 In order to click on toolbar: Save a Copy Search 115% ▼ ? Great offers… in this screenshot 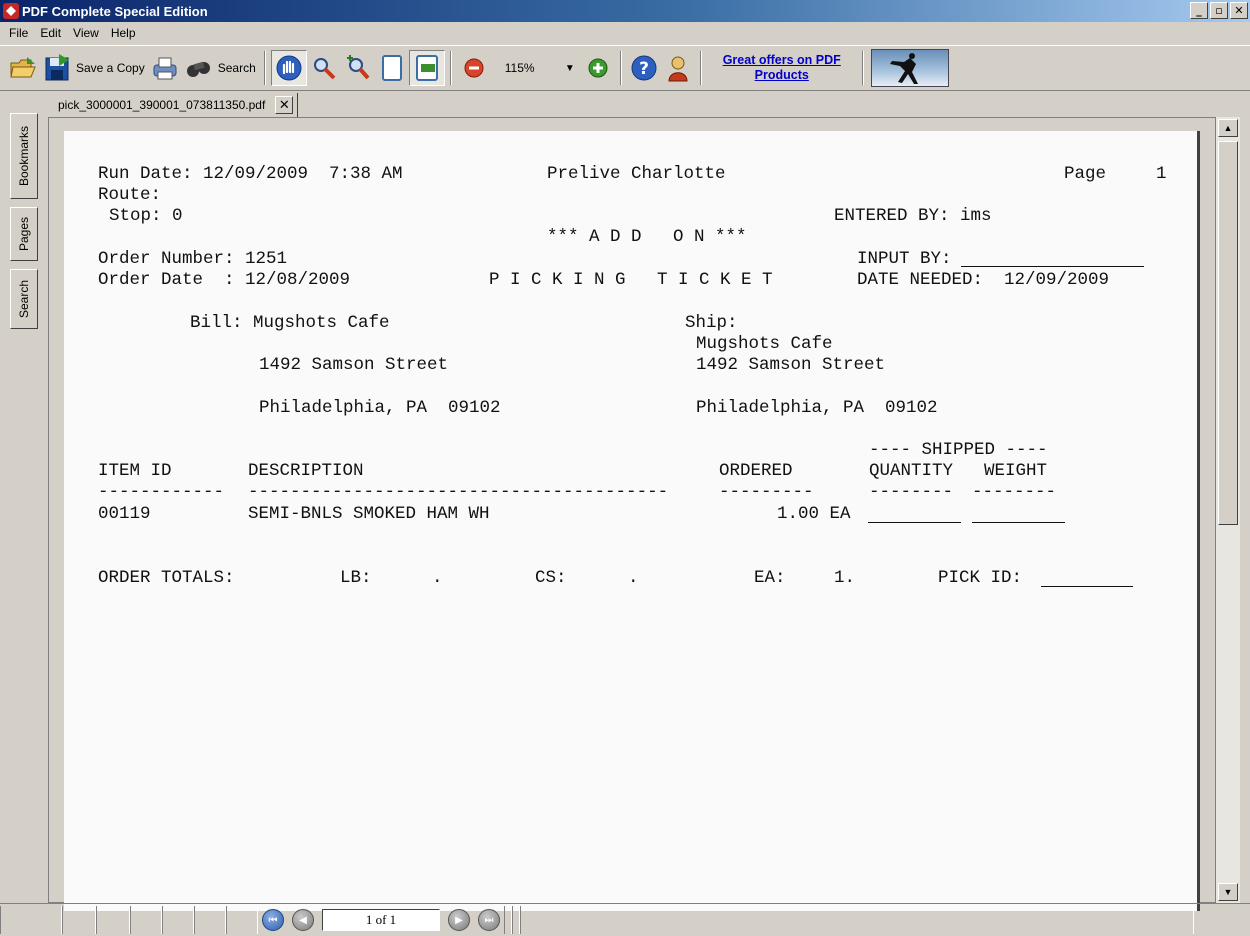, I will do `click(625, 68)`.